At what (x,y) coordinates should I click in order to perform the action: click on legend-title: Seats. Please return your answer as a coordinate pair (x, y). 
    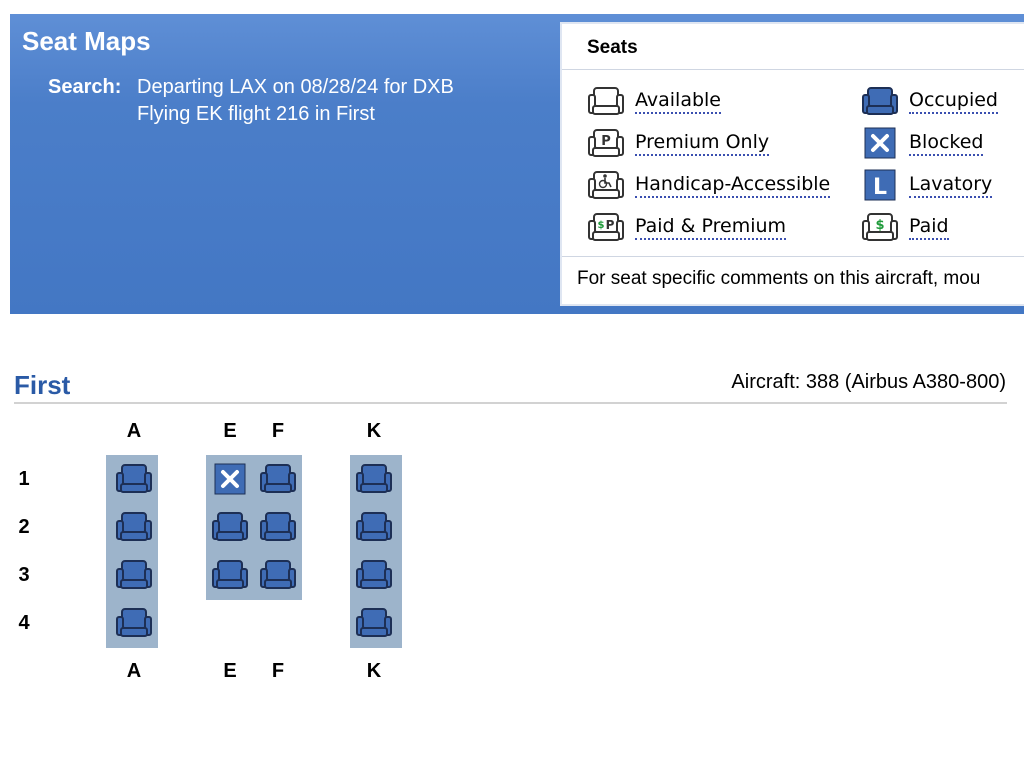
    Looking at the image, I should click on (793, 47).